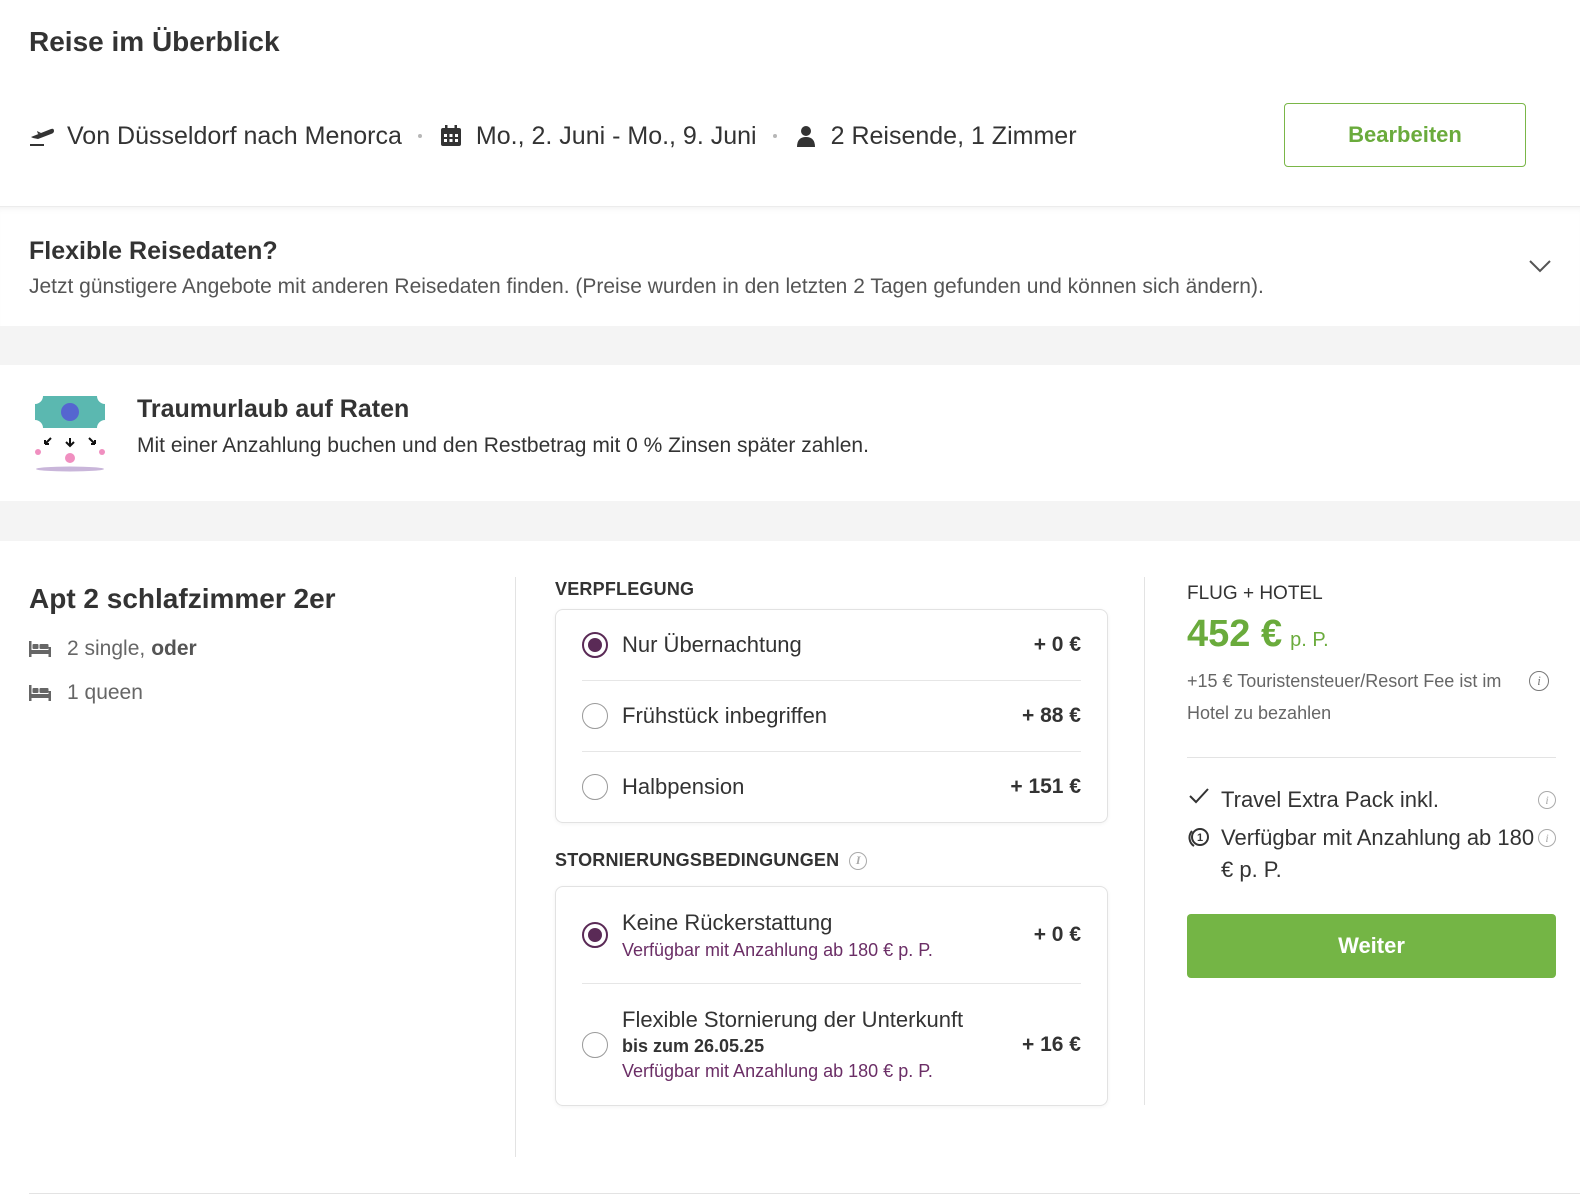 The width and height of the screenshot is (1580, 1204). What do you see at coordinates (1371, 946) in the screenshot?
I see `continue-button: Weiter` at bounding box center [1371, 946].